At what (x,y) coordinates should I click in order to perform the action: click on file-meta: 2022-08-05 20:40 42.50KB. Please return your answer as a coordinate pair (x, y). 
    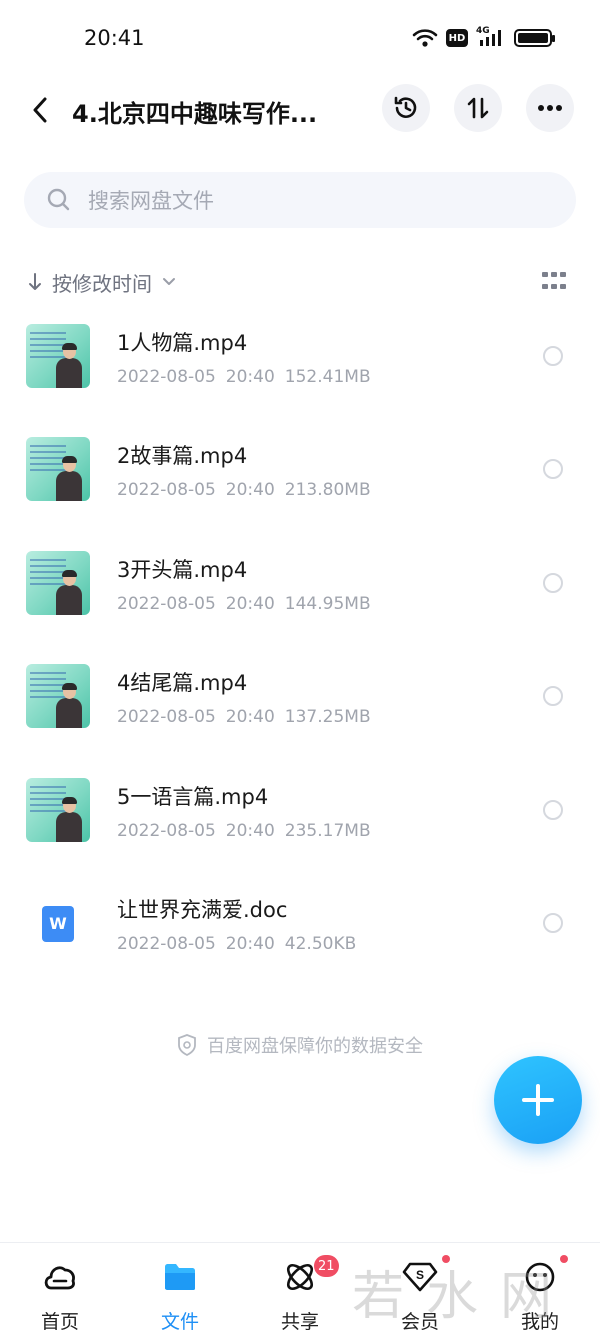
    Looking at the image, I should click on (237, 943).